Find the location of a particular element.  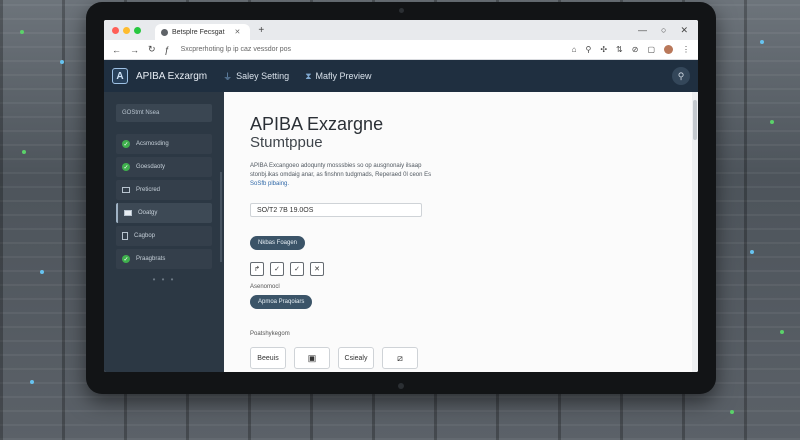

sidebar-item-acsmosding: ✓ Acsmosding is located at coordinates (164, 144).